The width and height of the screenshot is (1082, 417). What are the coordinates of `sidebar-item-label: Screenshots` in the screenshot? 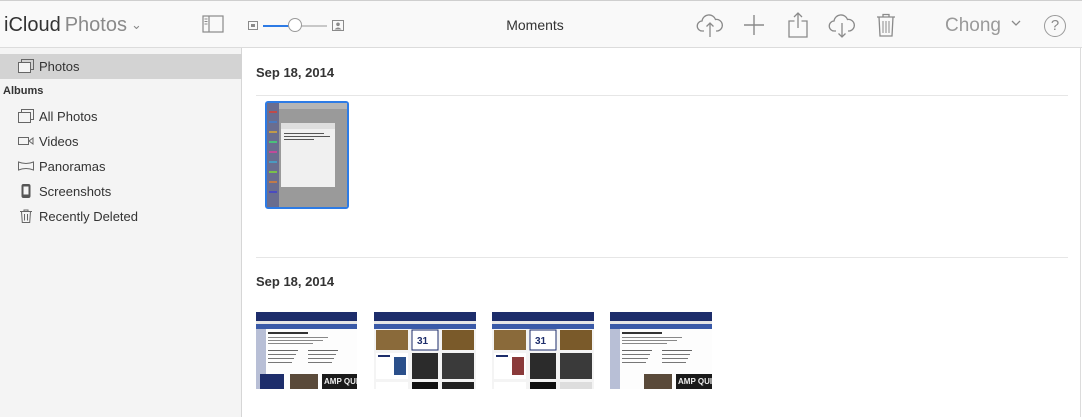 It's located at (75, 191).